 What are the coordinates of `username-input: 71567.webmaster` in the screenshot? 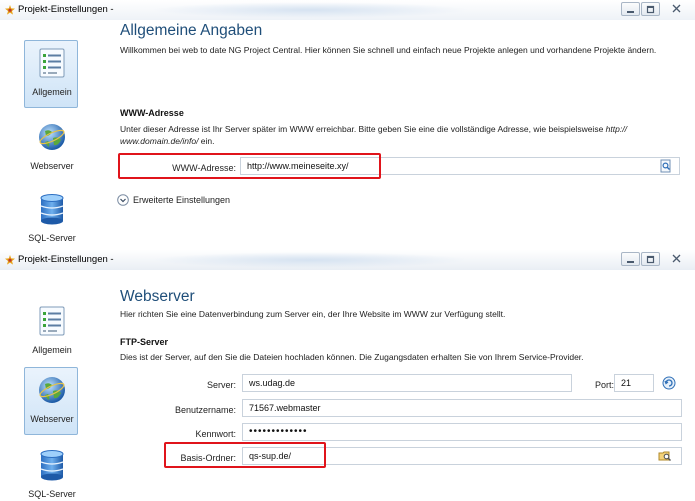 It's located at (462, 408).